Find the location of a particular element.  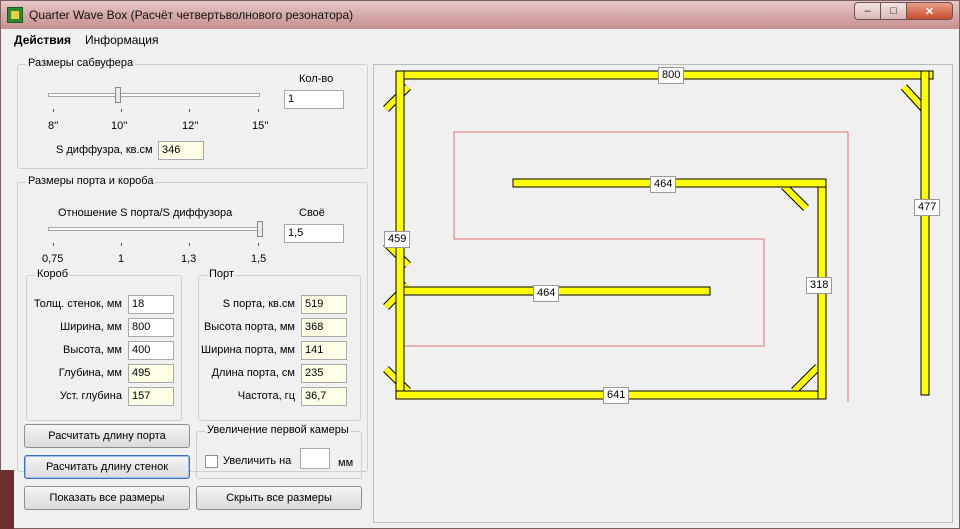

tick-label-12: 12'' is located at coordinates (190, 126).